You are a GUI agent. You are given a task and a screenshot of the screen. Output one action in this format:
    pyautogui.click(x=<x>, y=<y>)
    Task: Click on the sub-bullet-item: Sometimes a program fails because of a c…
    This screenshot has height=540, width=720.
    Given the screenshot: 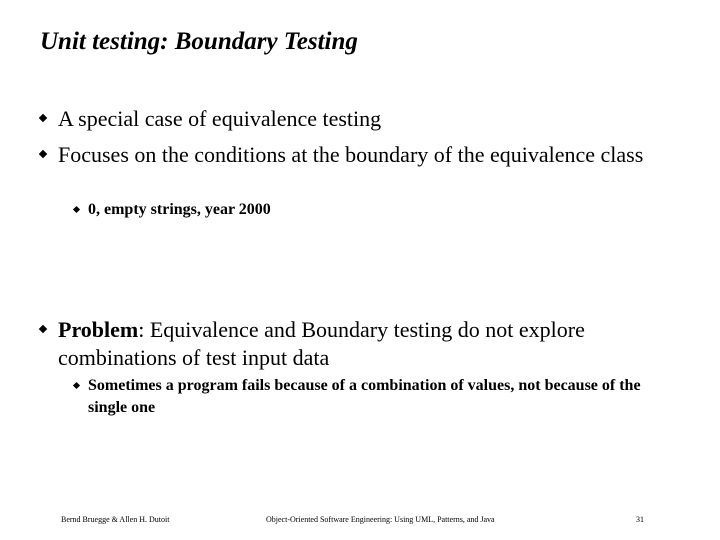 What is the action you would take?
    pyautogui.click(x=370, y=397)
    